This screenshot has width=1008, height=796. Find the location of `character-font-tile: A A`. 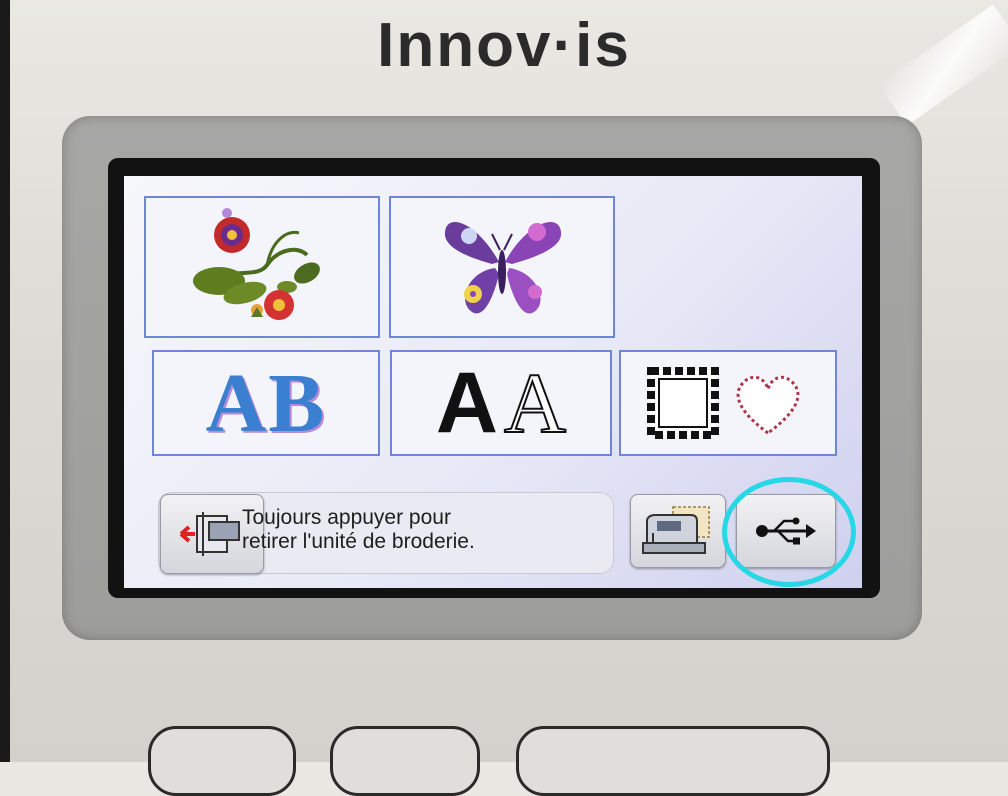

character-font-tile: A A is located at coordinates (501, 403).